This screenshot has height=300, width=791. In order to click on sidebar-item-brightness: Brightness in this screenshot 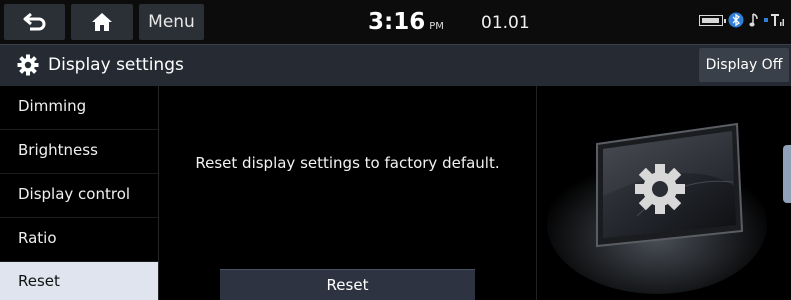, I will do `click(79, 152)`.